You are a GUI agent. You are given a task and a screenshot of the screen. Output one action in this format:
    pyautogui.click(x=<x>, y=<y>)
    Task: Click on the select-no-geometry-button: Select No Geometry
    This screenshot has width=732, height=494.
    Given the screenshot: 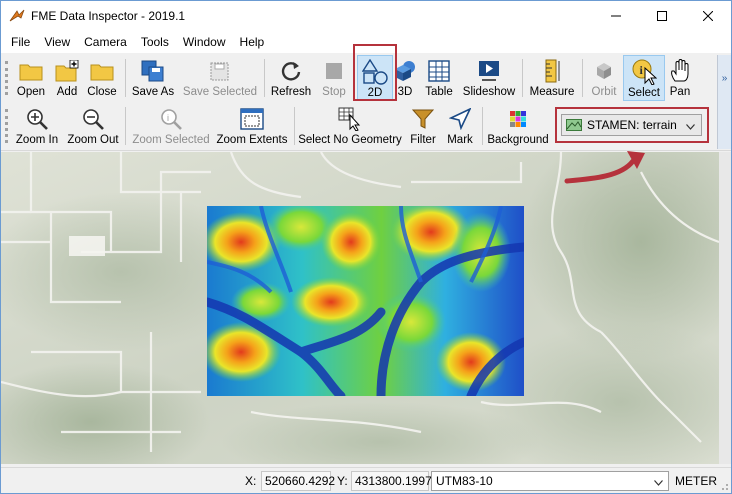 What is the action you would take?
    pyautogui.click(x=350, y=126)
    